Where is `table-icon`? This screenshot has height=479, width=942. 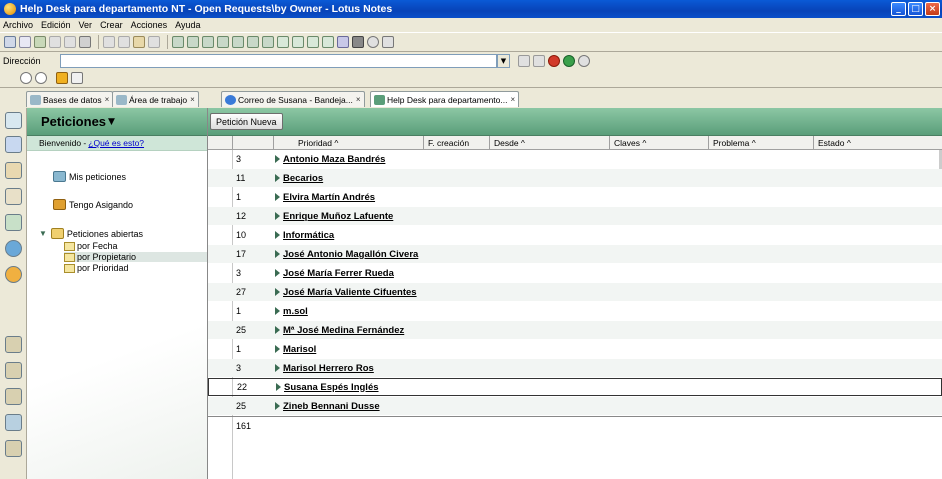 table-icon is located at coordinates (268, 42).